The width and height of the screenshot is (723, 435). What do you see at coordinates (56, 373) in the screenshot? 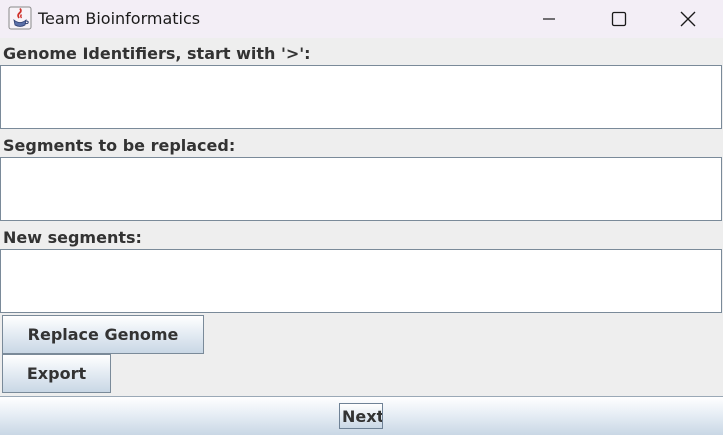
I see `export-button: Export` at bounding box center [56, 373].